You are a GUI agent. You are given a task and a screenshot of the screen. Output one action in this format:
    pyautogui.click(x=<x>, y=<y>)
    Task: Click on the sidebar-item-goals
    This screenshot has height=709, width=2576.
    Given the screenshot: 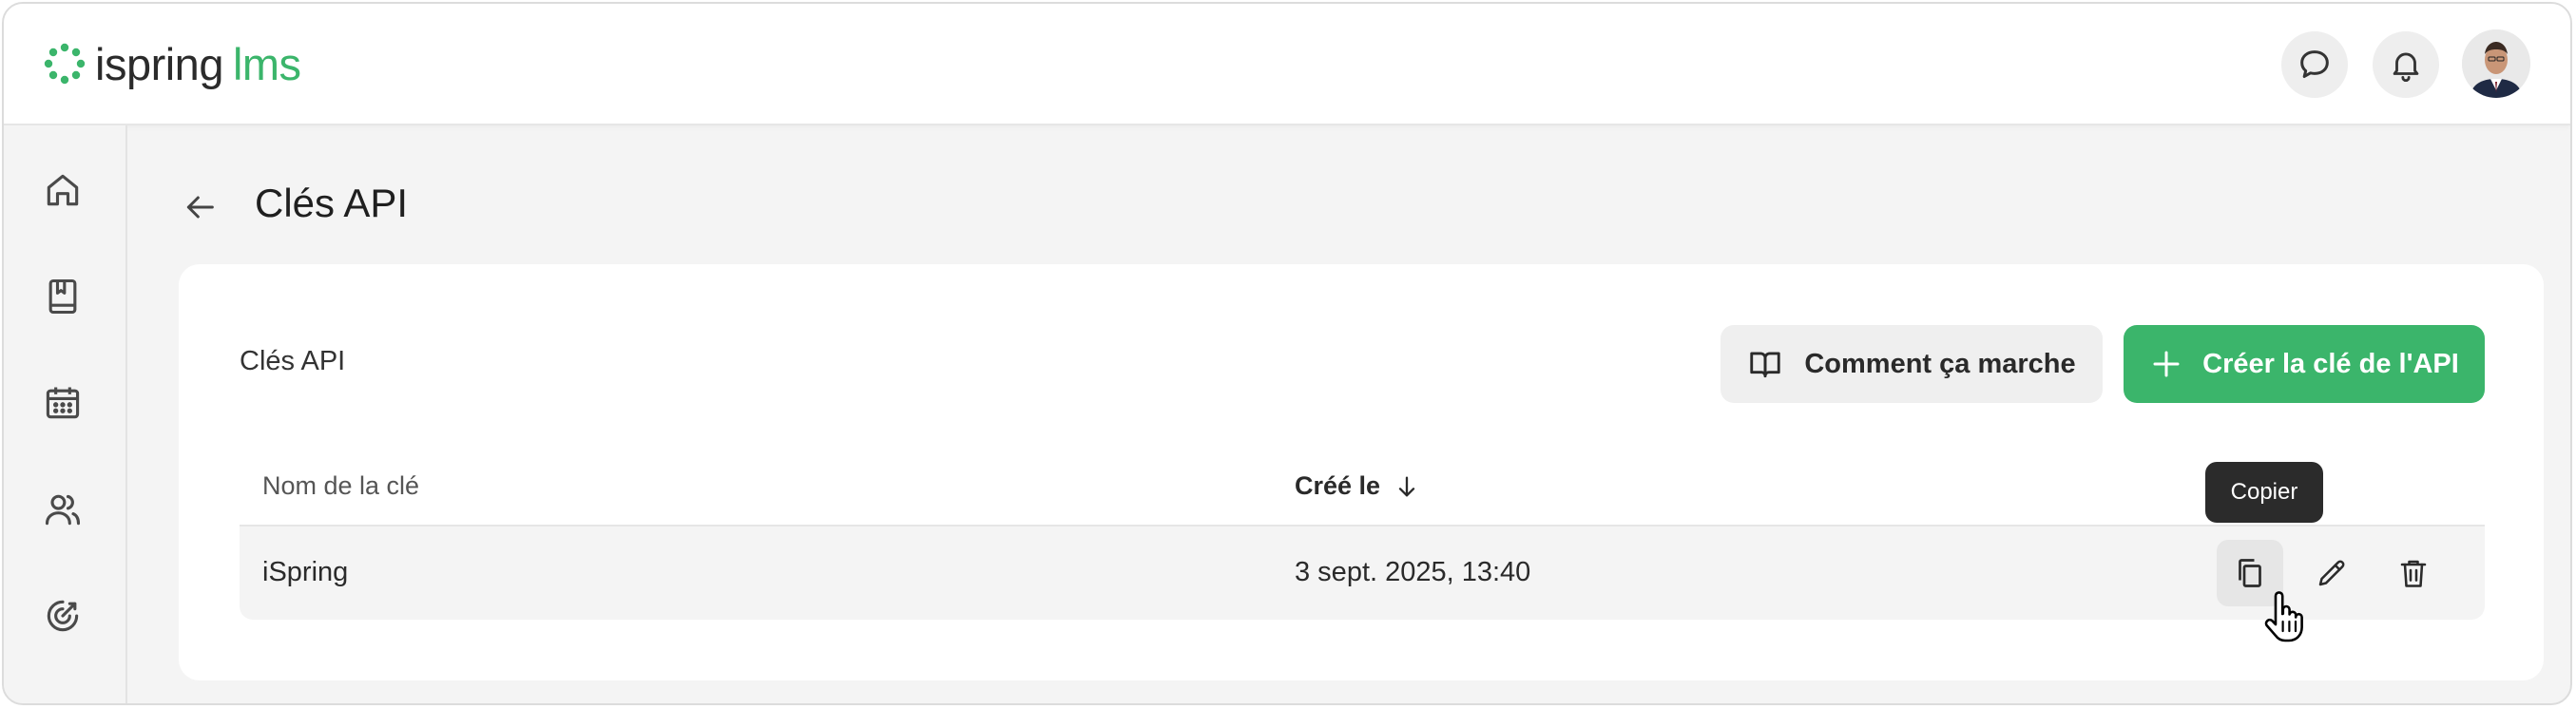 What is the action you would take?
    pyautogui.click(x=63, y=615)
    